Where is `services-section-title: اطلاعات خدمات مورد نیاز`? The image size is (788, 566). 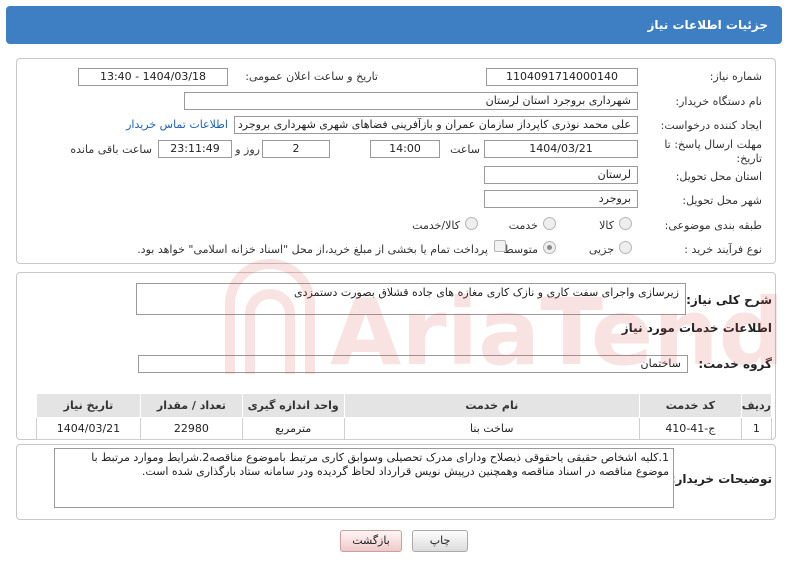 services-section-title: اطلاعات خدمات مورد نیاز is located at coordinates (696, 328).